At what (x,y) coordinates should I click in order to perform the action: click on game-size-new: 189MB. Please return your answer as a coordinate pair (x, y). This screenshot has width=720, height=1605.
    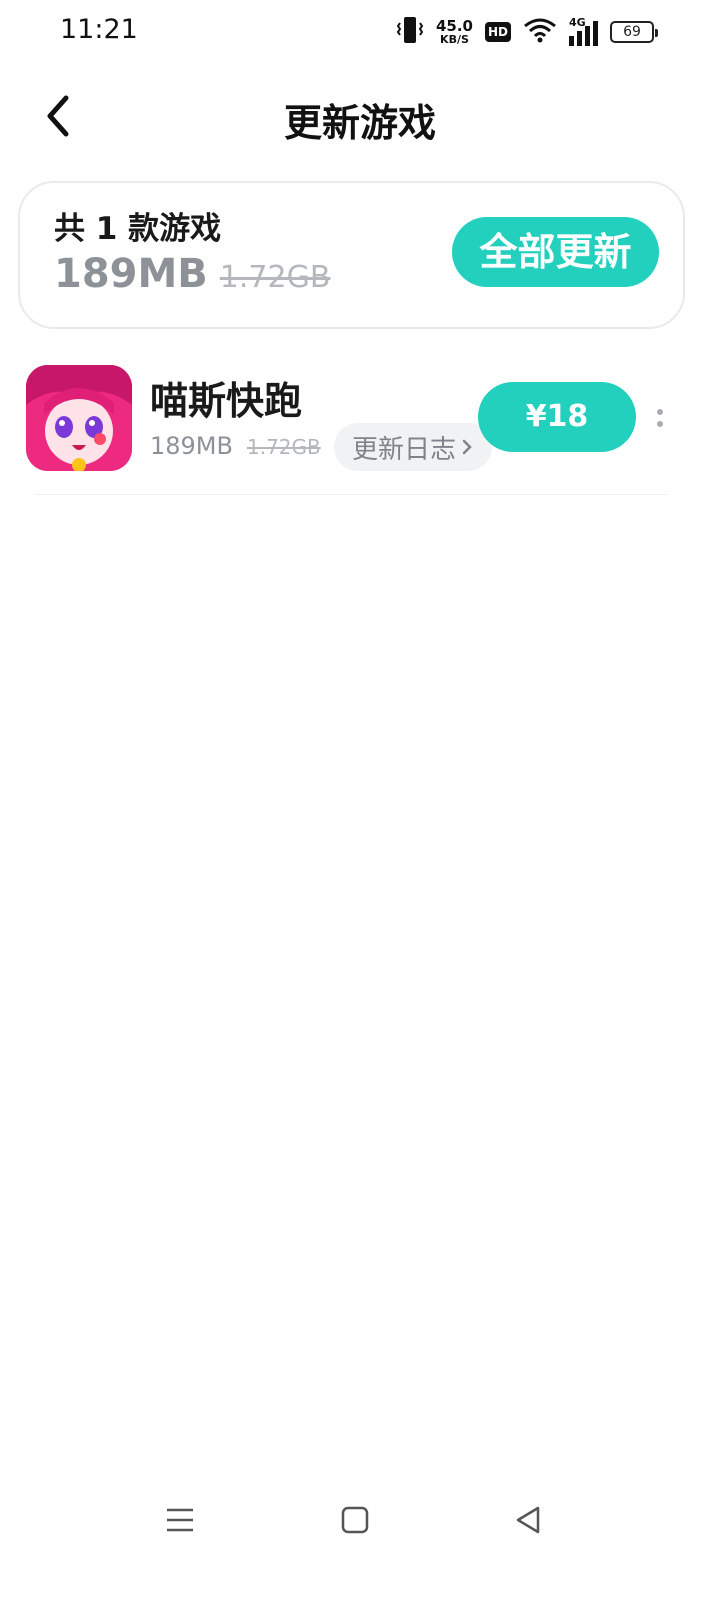
    Looking at the image, I should click on (191, 446).